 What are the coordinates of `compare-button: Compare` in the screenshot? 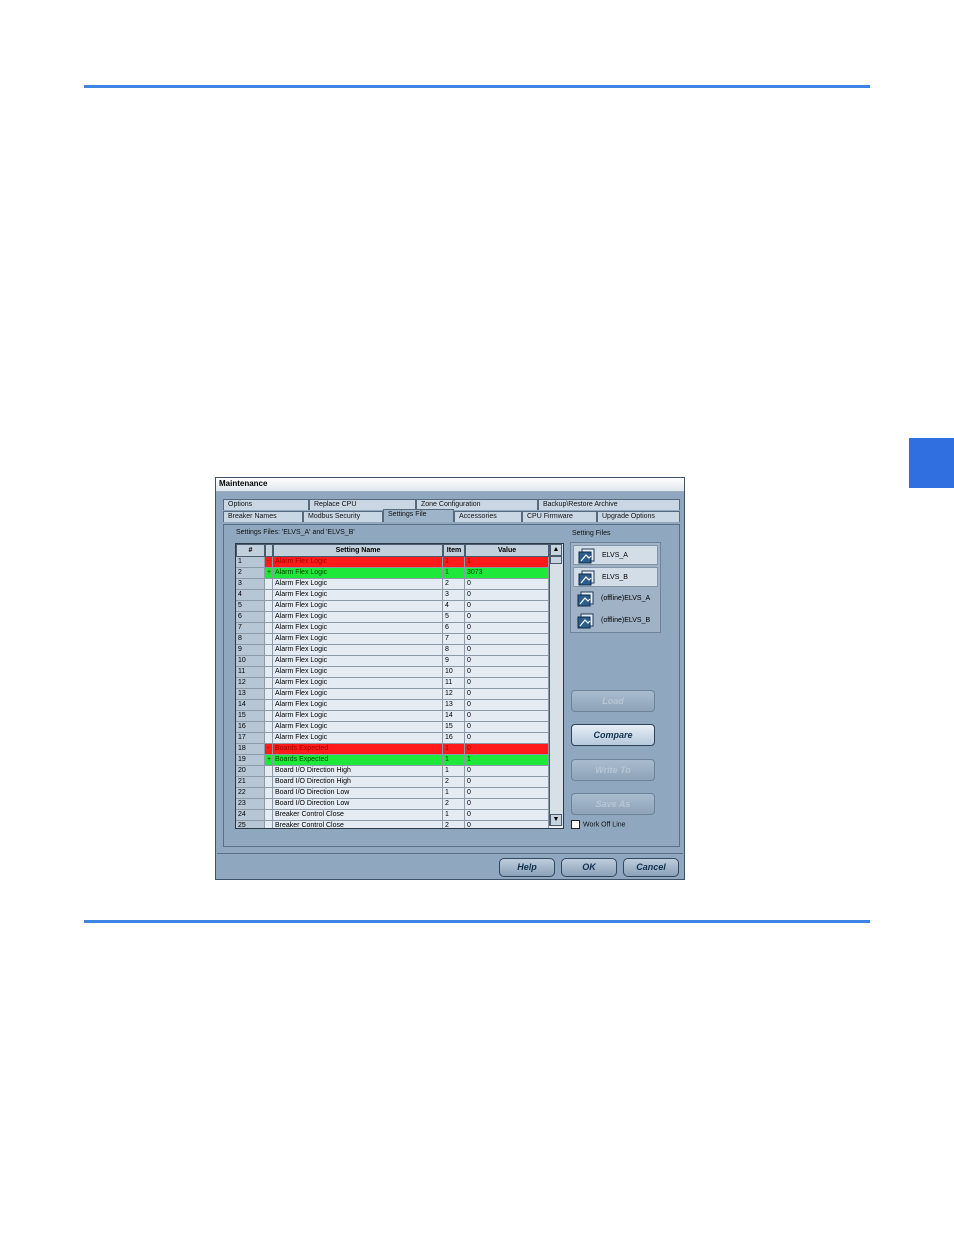 It's located at (613, 735).